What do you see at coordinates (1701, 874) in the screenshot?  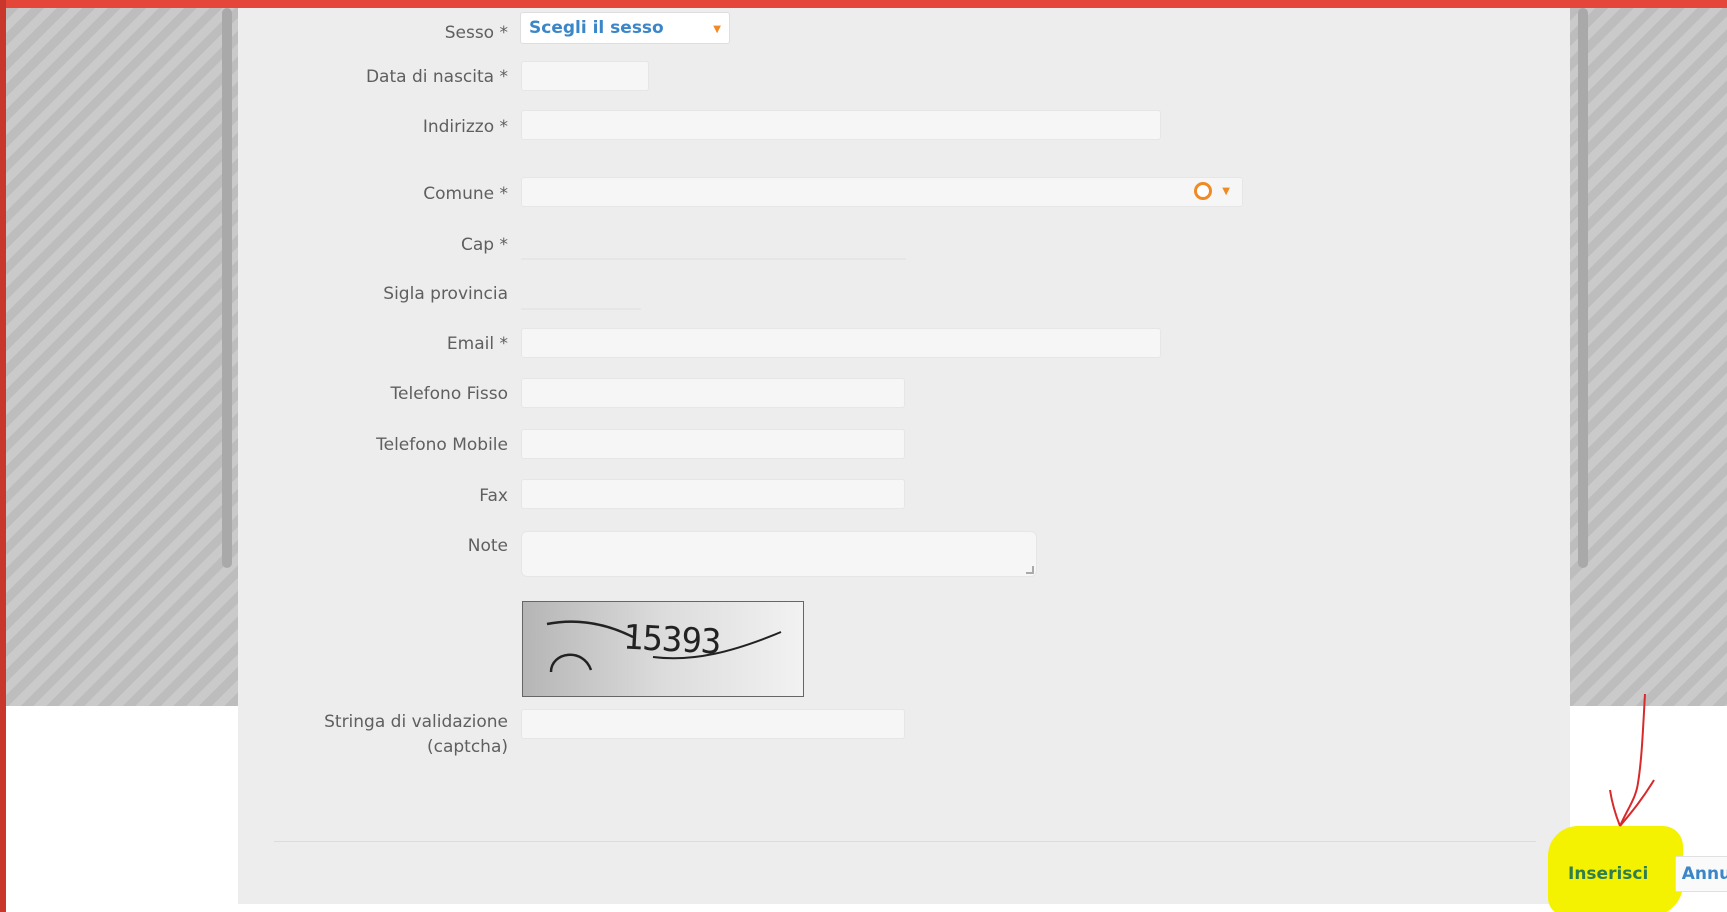 I see `cancel-button: Annulla` at bounding box center [1701, 874].